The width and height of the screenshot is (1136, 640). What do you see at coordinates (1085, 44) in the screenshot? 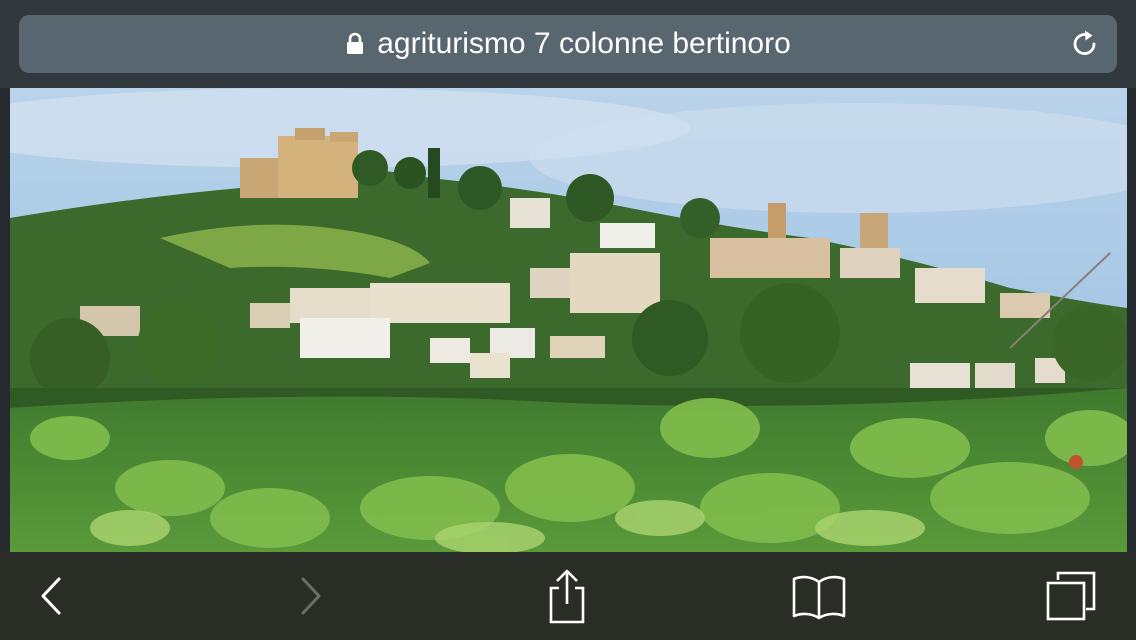
I see `reload-icon` at bounding box center [1085, 44].